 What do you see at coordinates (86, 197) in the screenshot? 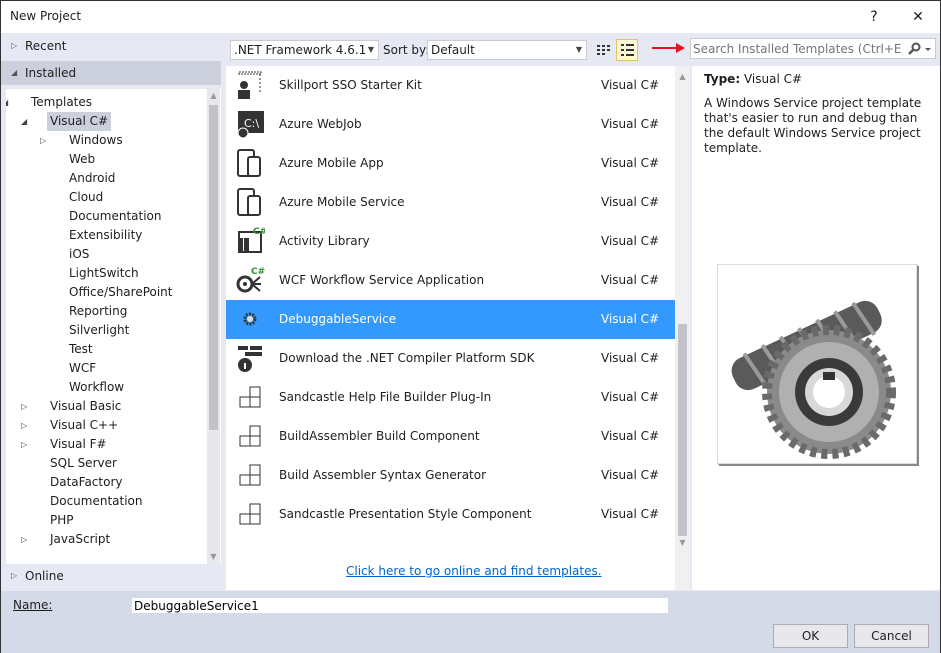
I see `tree-item: Cloud` at bounding box center [86, 197].